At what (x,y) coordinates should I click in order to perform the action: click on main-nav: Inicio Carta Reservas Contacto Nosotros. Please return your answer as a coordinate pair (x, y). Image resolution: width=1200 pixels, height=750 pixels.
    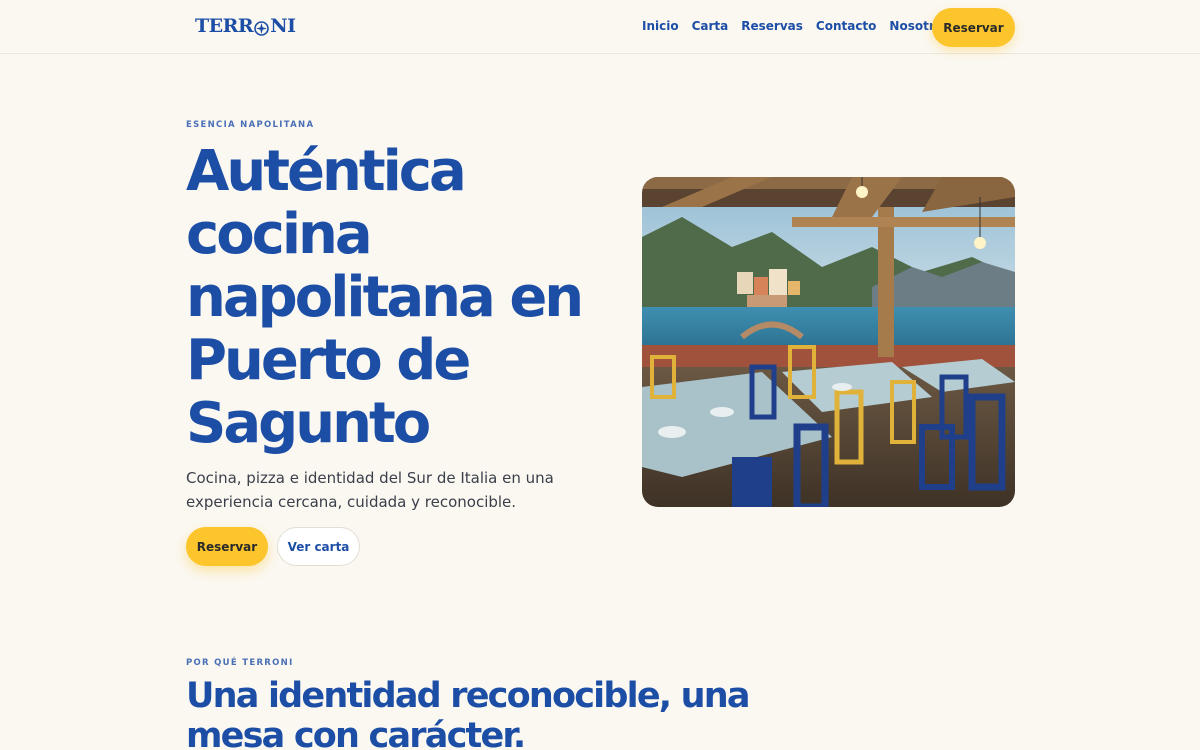
    Looking at the image, I should click on (796, 26).